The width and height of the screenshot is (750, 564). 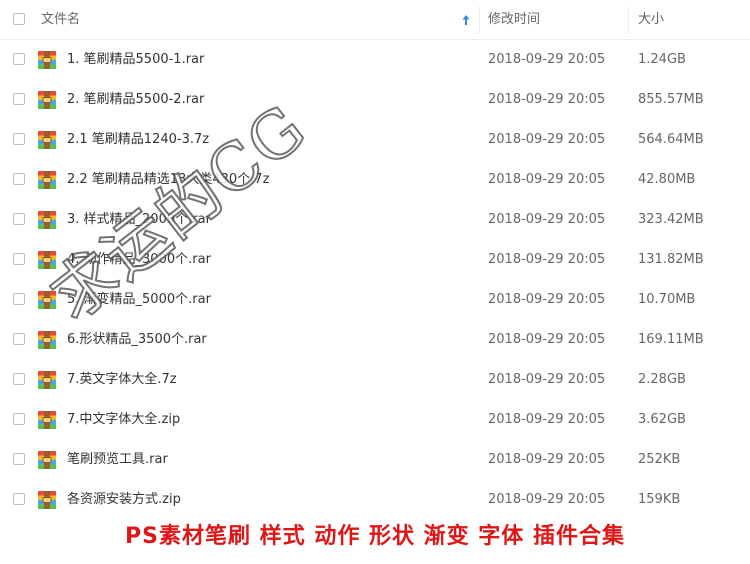 What do you see at coordinates (124, 500) in the screenshot?
I see `file-name: 各资源安装方式.zip` at bounding box center [124, 500].